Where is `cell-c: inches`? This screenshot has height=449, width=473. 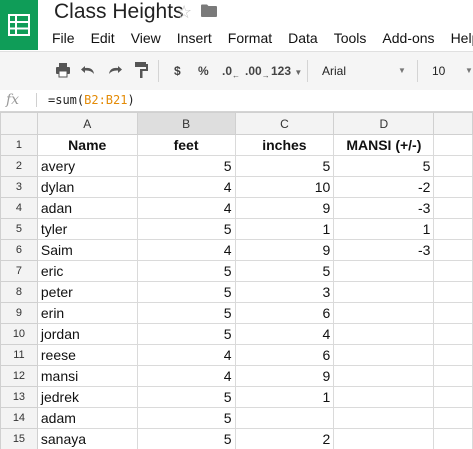
cell-c: inches is located at coordinates (284, 145).